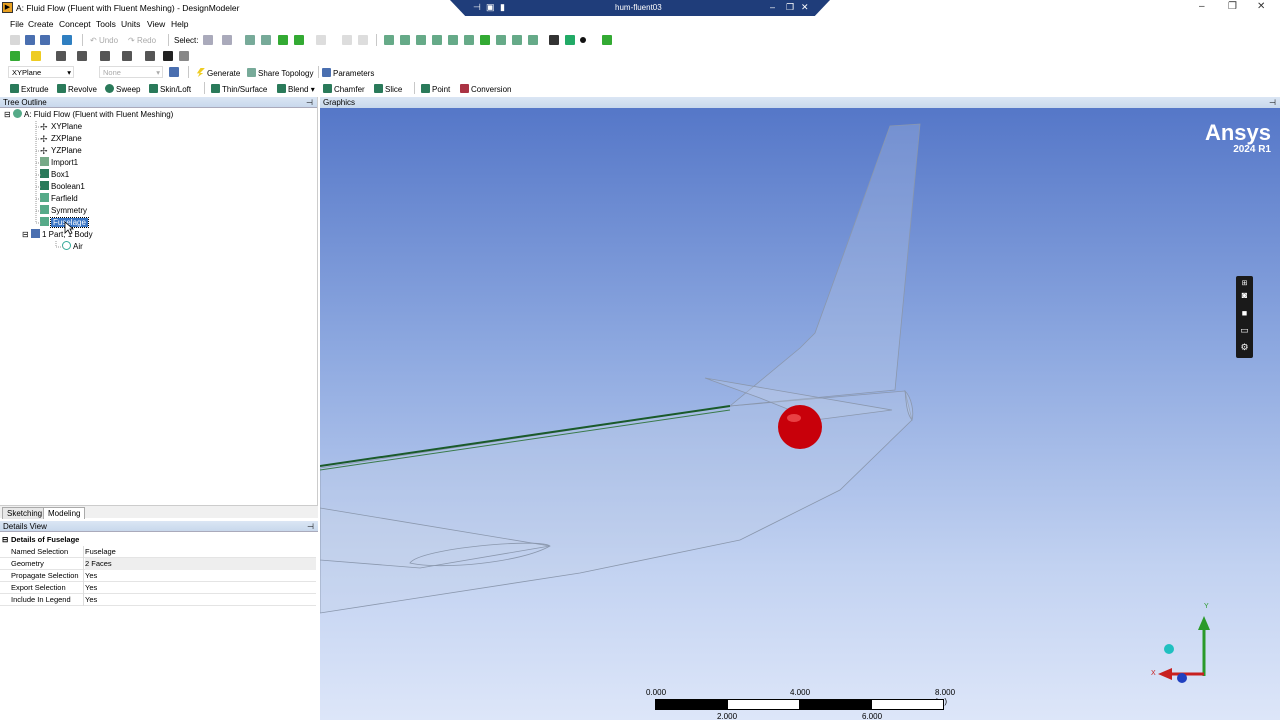  What do you see at coordinates (179, 24) in the screenshot?
I see `menu-help: Help` at bounding box center [179, 24].